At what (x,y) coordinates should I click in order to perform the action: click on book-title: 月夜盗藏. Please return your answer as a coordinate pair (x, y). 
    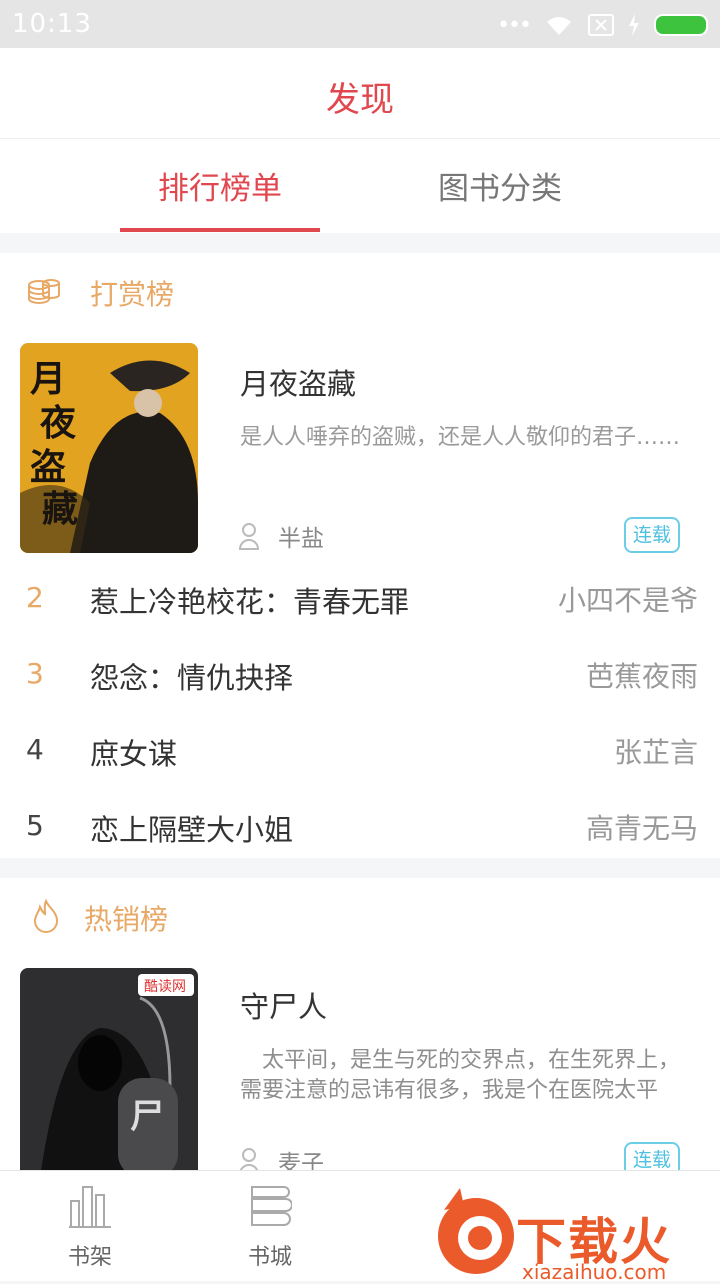
    Looking at the image, I should click on (298, 382).